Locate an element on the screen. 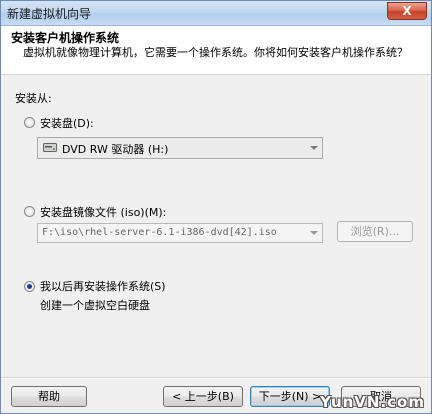  iso-image-label: 安装盘镜像文件 (iso)(M): is located at coordinates (103, 212).